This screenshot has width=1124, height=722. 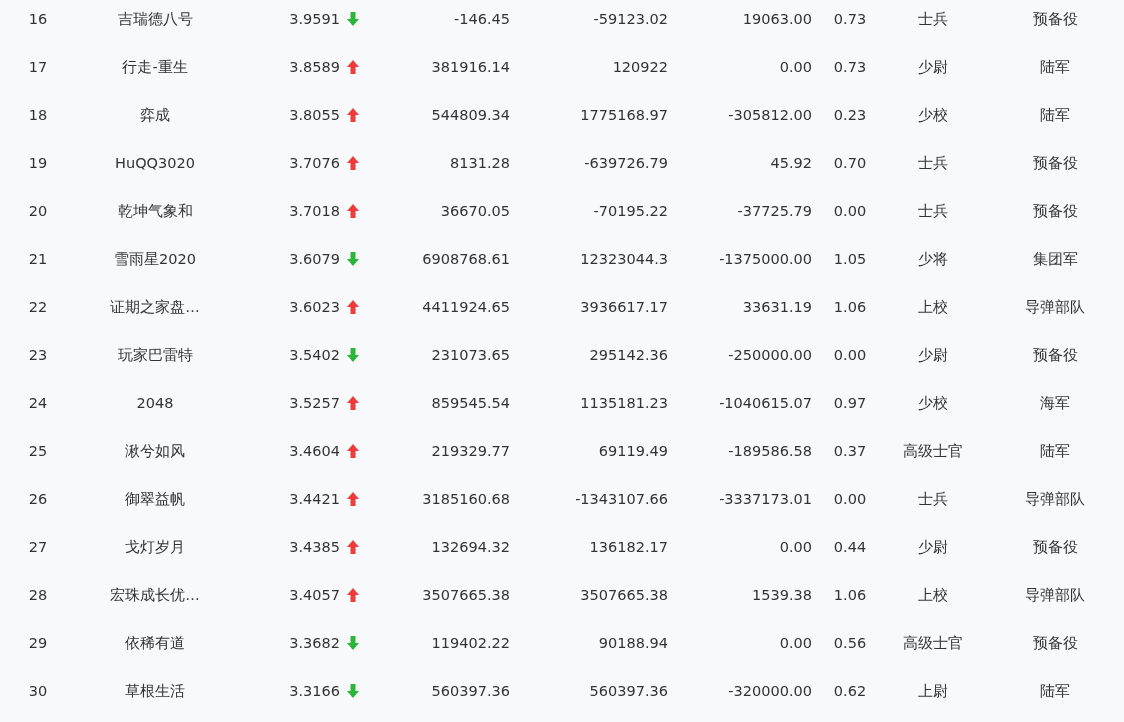 I want to click on table-cell-text: 0.97, so click(x=850, y=403).